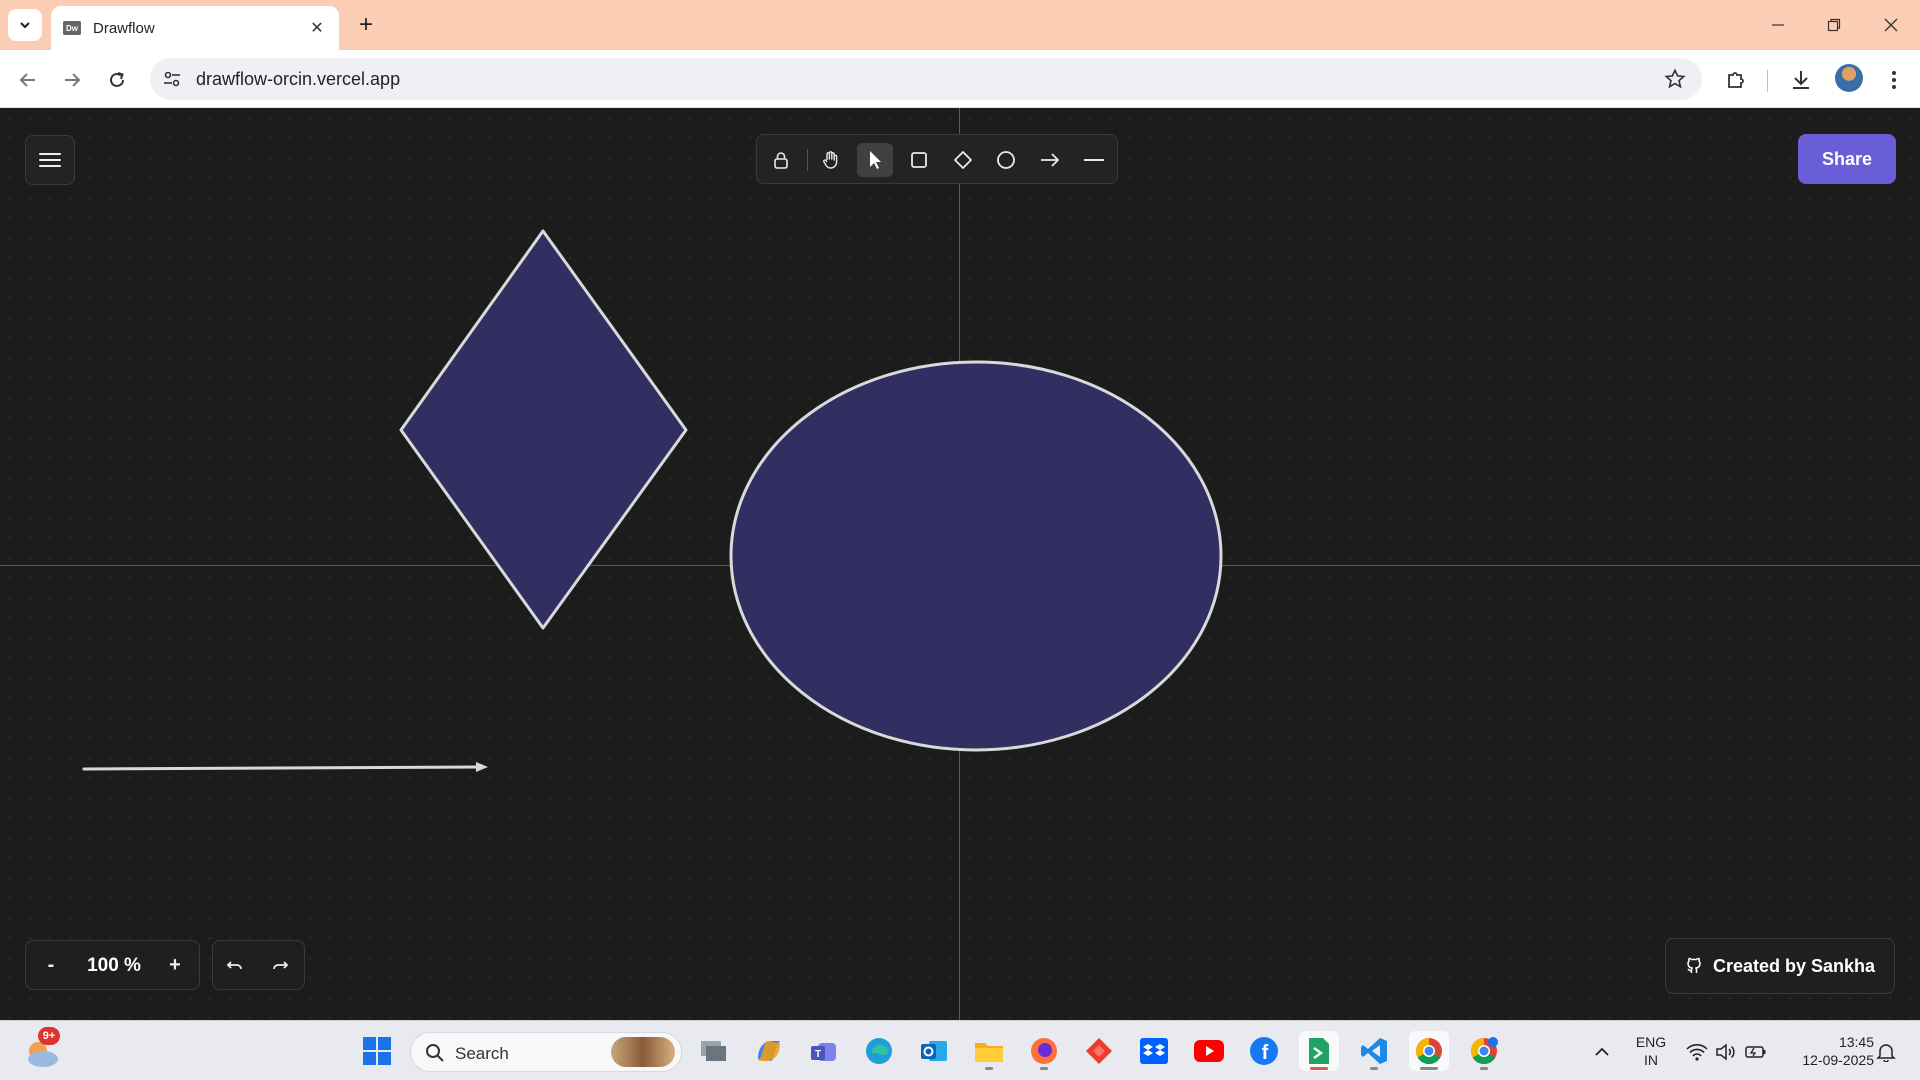  What do you see at coordinates (72, 28) in the screenshot?
I see `tab-favicon: Dw` at bounding box center [72, 28].